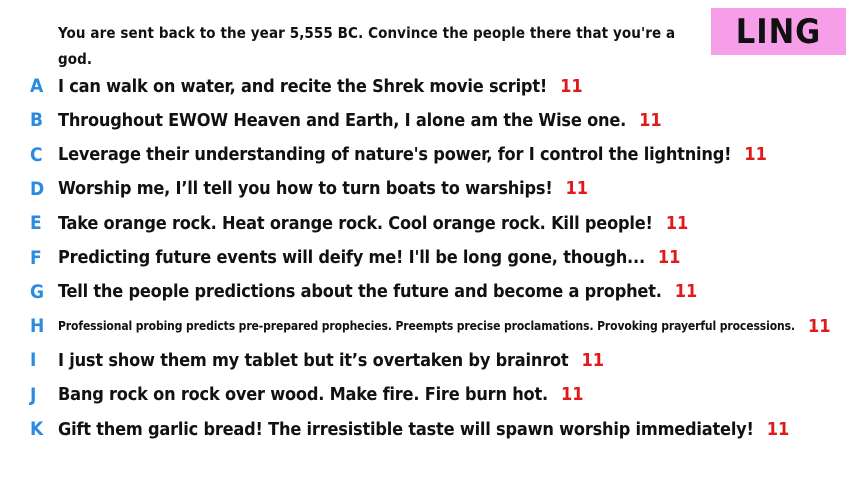 The width and height of the screenshot is (853, 480). Describe the element at coordinates (36, 257) in the screenshot. I see `item-letter: F` at that location.